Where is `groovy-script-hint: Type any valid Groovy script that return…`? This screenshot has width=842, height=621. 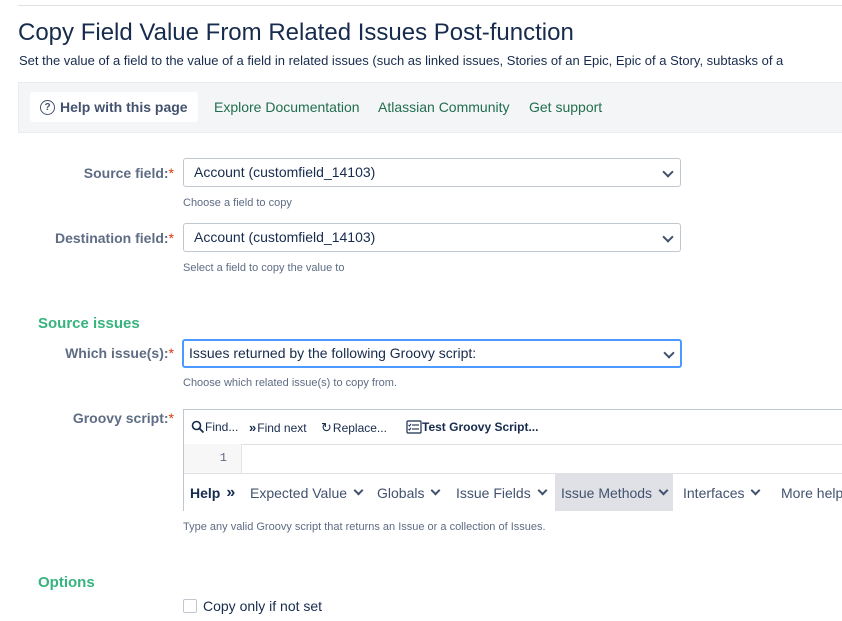
groovy-script-hint: Type any valid Groovy script that return… is located at coordinates (364, 527).